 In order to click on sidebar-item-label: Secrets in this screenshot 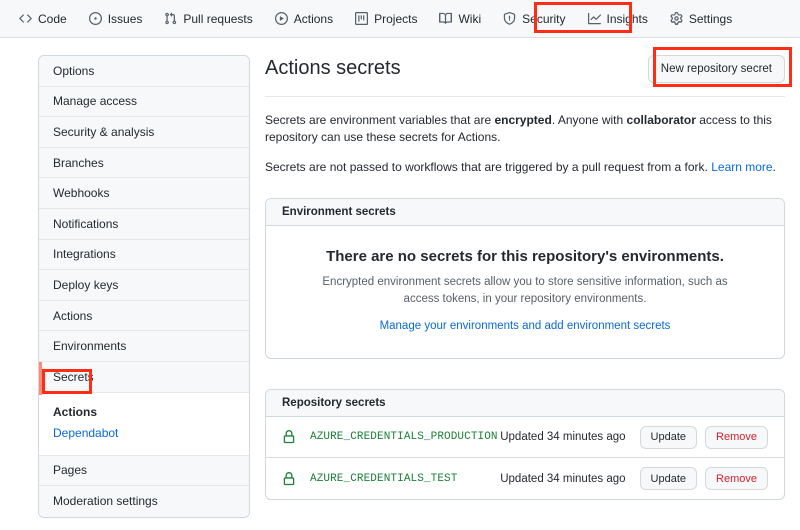, I will do `click(73, 376)`.